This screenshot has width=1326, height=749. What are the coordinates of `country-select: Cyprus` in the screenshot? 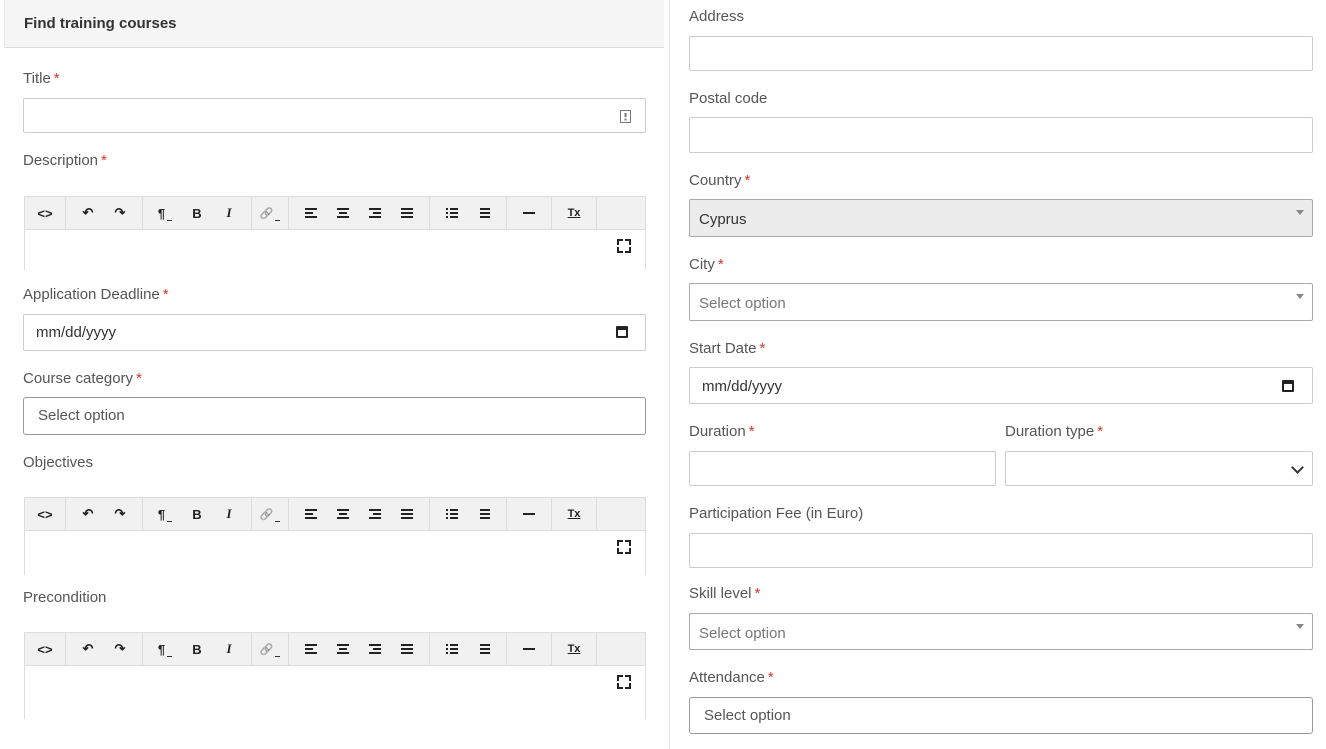 It's located at (1001, 218).